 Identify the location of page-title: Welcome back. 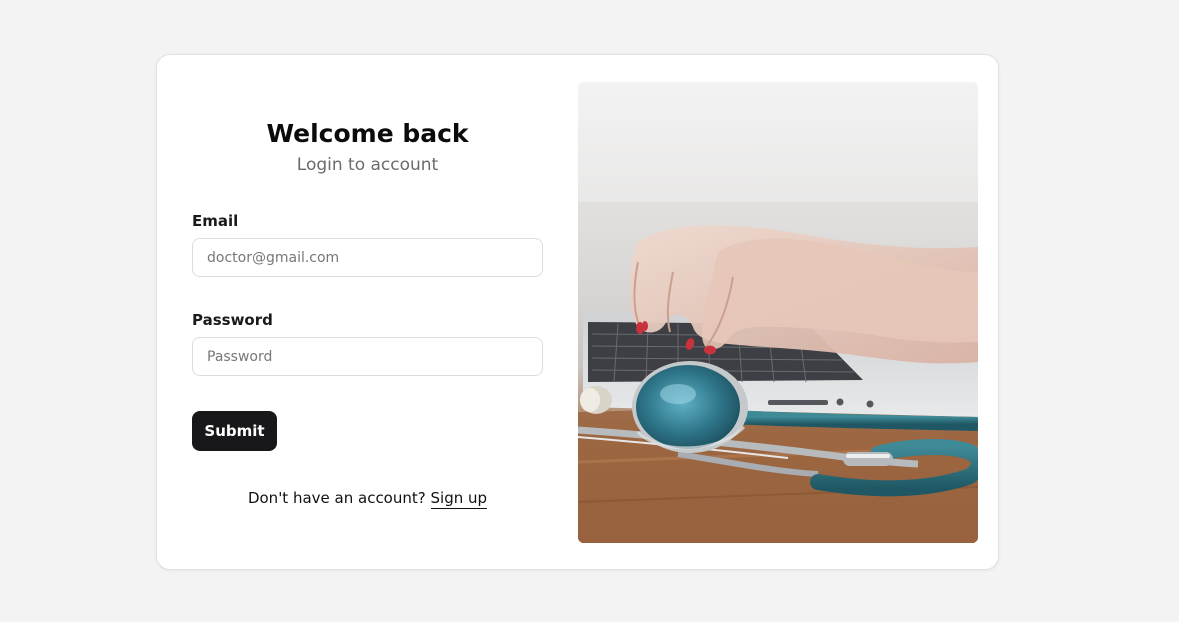
(367, 133).